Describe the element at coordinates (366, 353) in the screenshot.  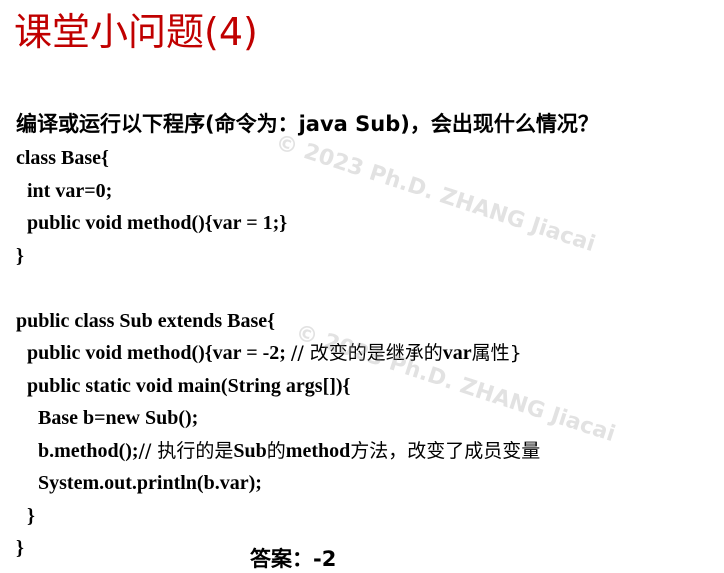
I see `comment-text: // 改变的是继承的` at that location.